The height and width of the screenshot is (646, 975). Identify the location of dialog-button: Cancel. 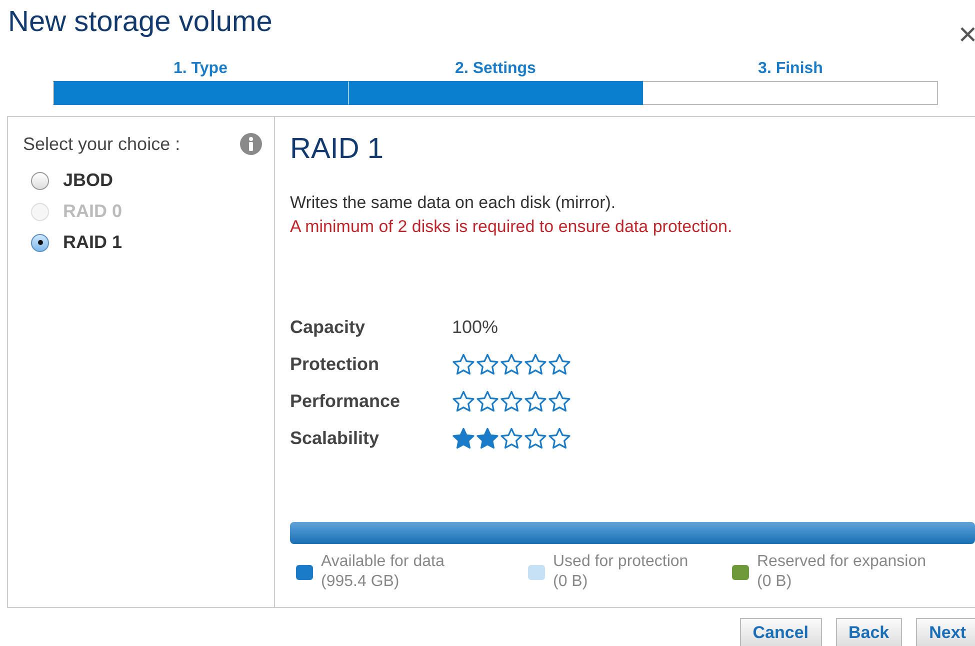
(781, 632).